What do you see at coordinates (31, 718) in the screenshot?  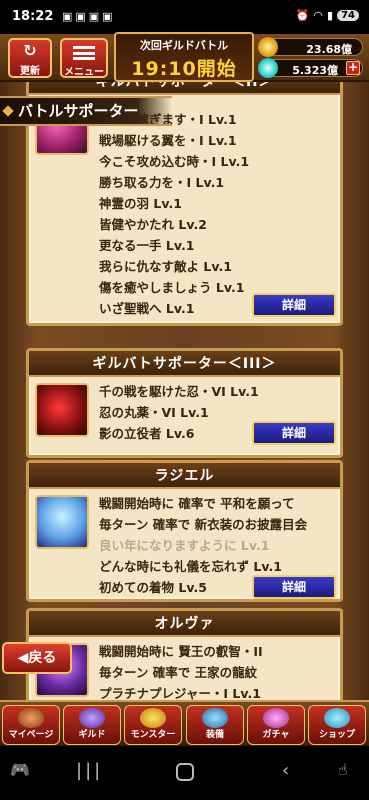 I see `castle-icon` at bounding box center [31, 718].